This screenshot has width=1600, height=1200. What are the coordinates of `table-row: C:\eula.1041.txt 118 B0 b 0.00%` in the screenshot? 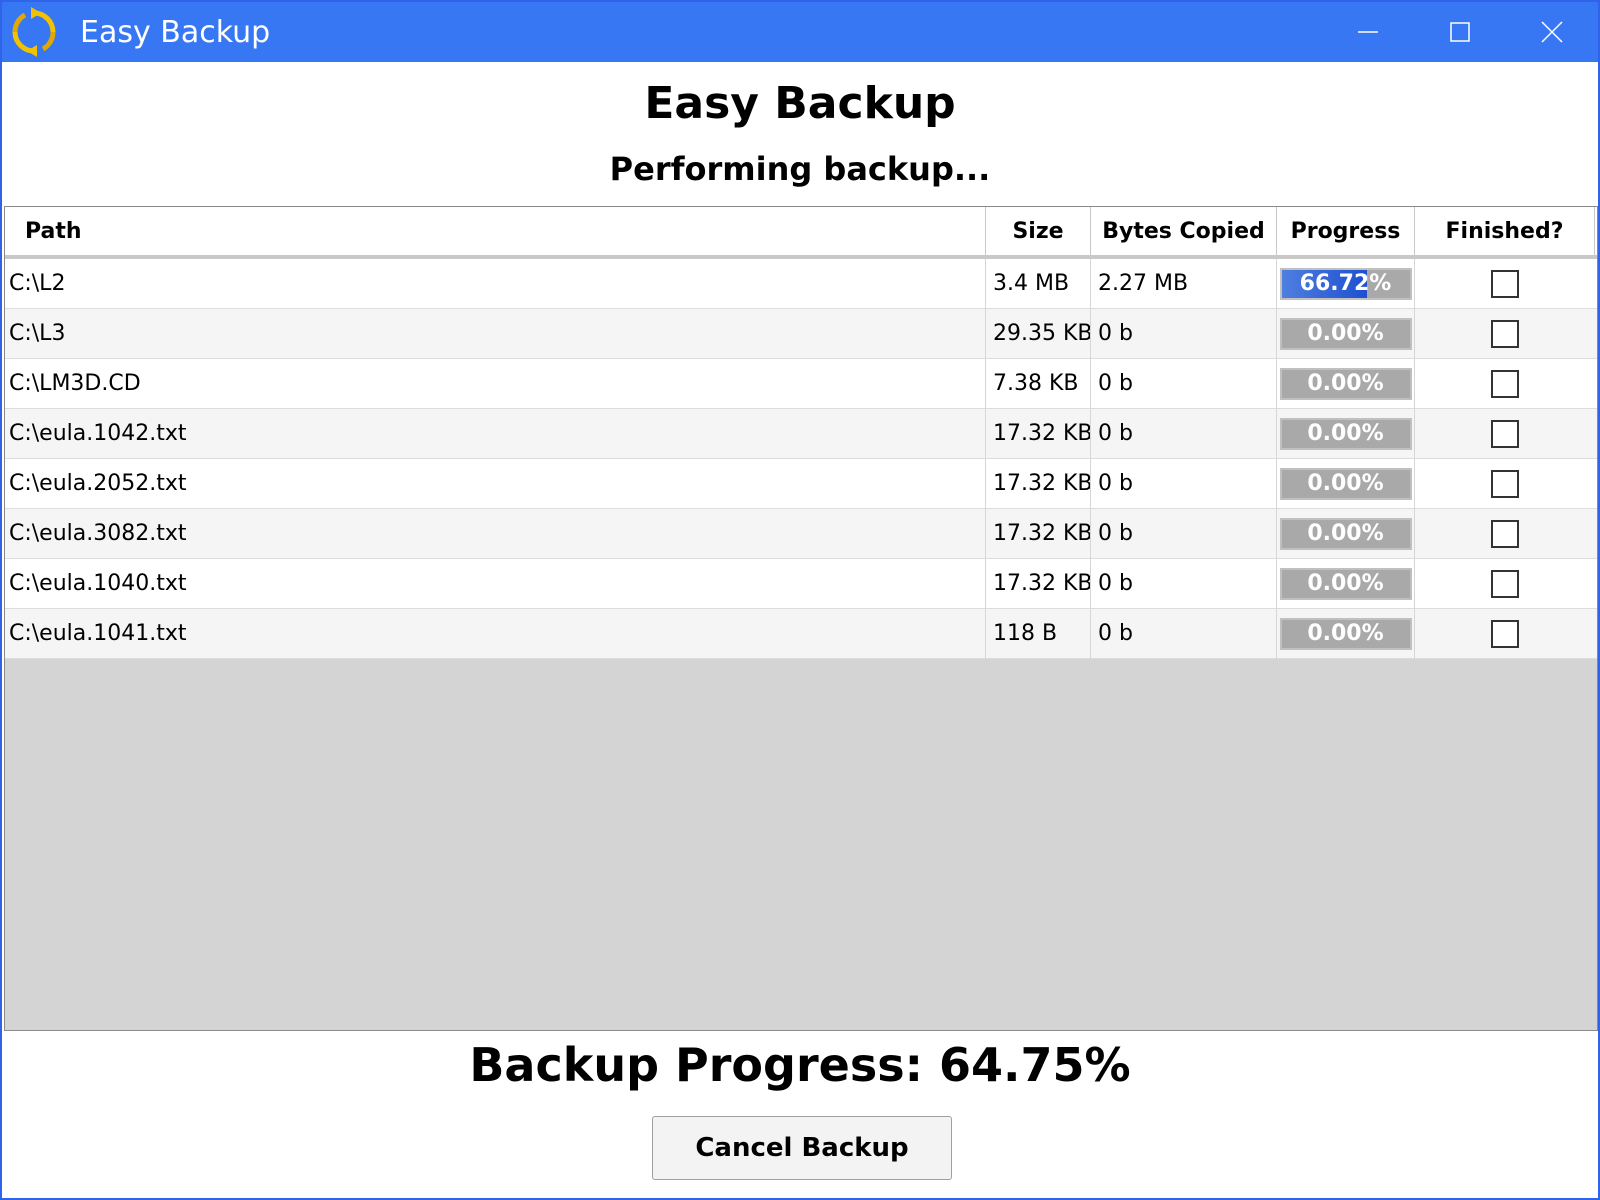 It's located at (801, 634).